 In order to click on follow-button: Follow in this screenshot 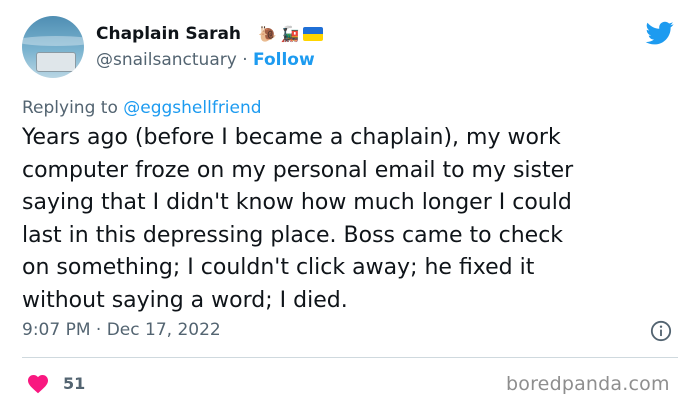, I will do `click(284, 60)`.